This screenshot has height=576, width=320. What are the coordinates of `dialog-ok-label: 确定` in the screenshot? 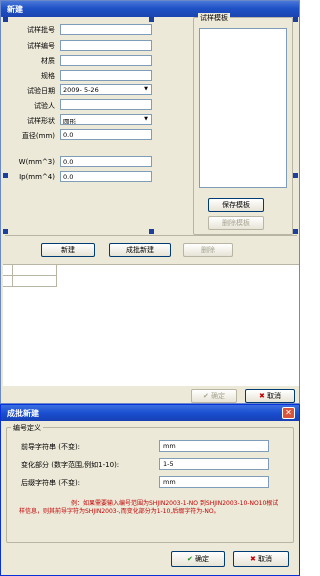 It's located at (202, 559).